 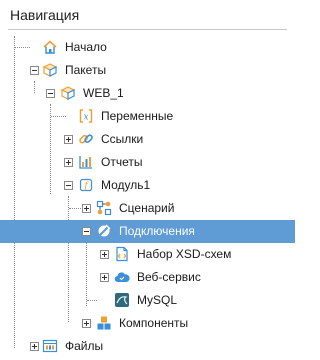 I want to click on module-icon: f, so click(x=86, y=185).